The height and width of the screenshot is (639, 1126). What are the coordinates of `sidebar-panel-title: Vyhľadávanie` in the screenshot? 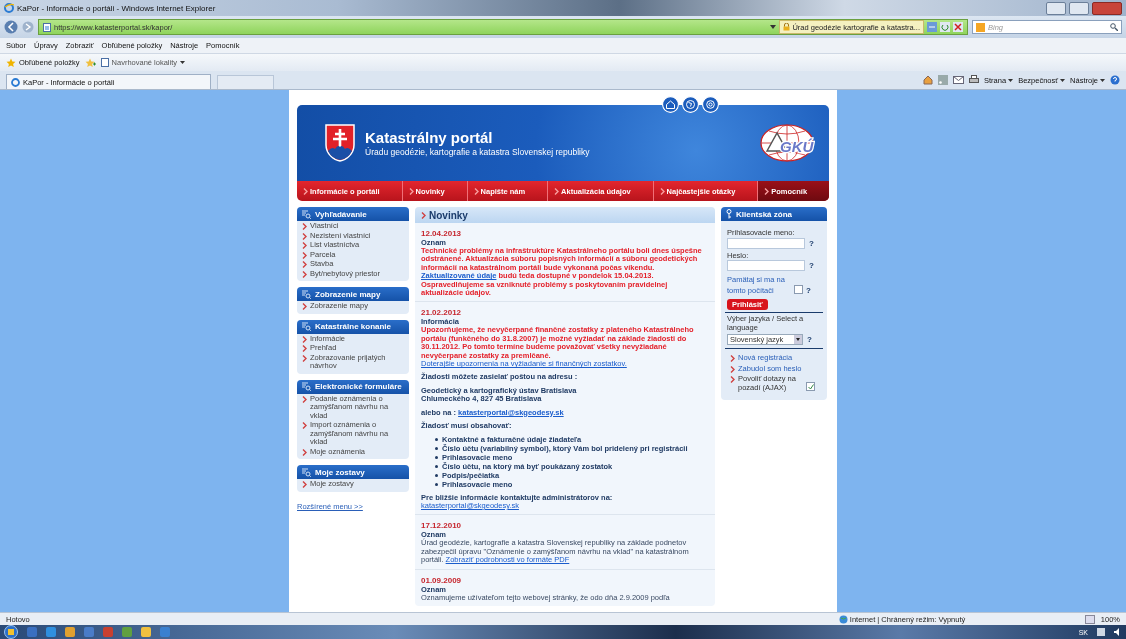 It's located at (341, 214).